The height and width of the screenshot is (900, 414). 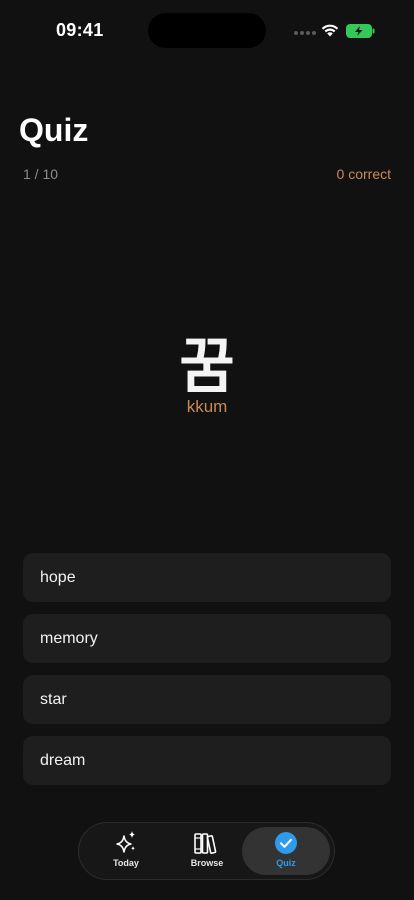 I want to click on answer-option: dream, so click(x=207, y=760).